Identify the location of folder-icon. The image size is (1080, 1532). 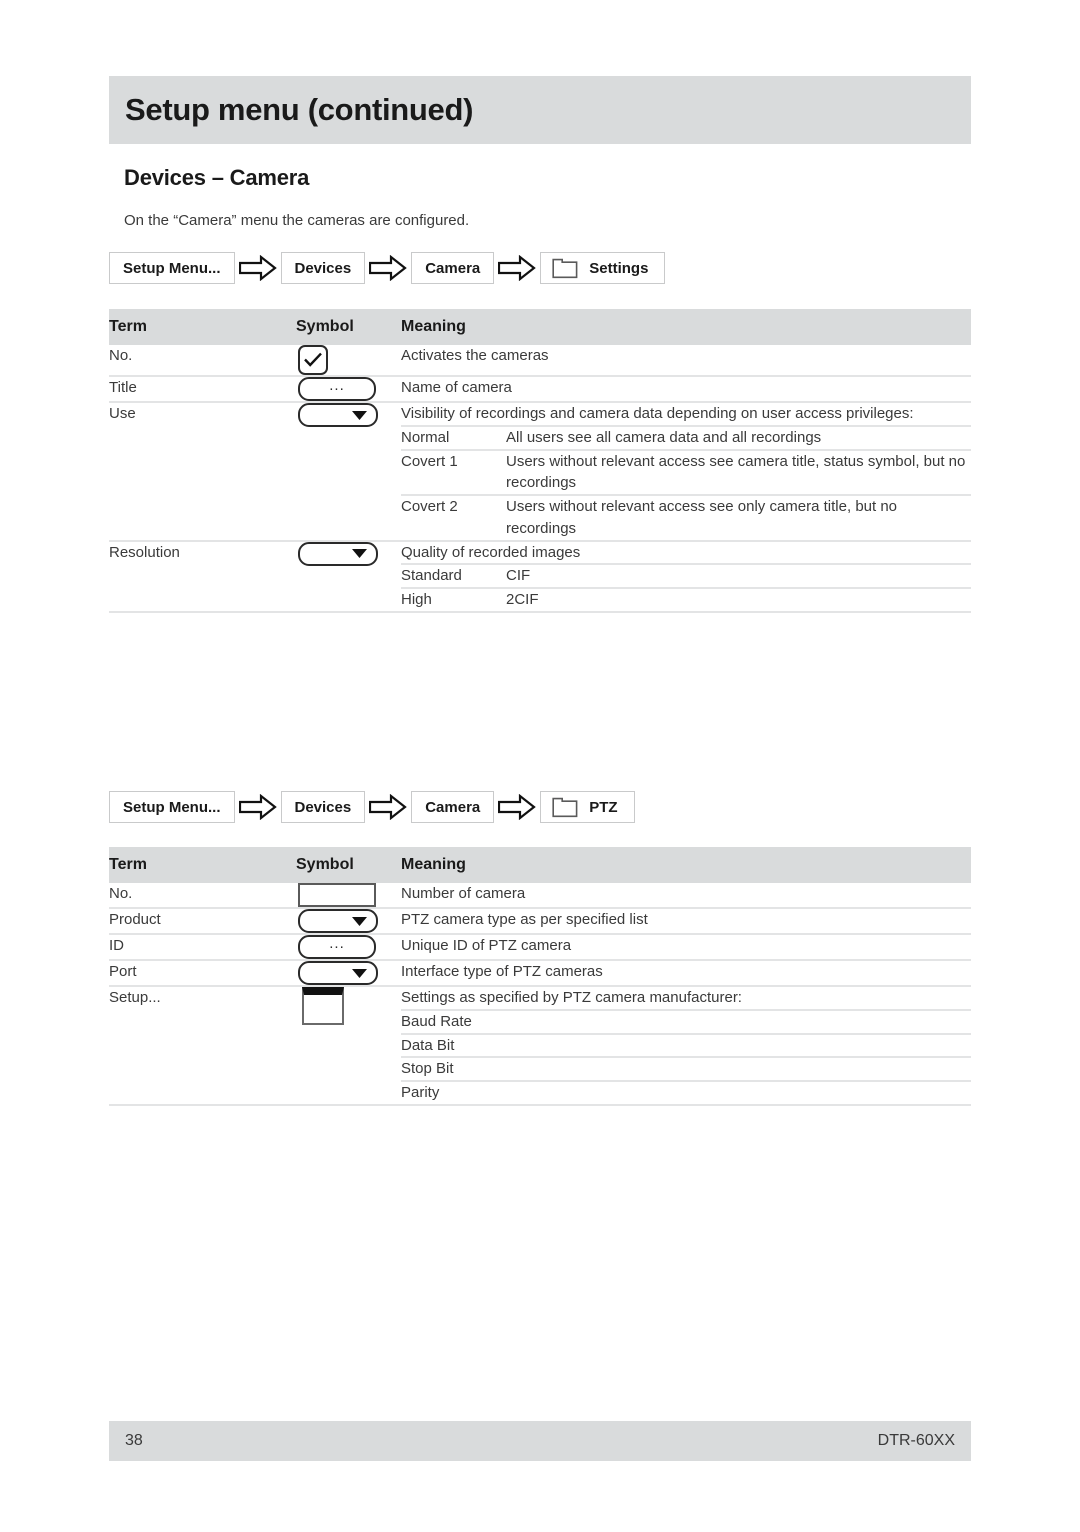
(565, 268).